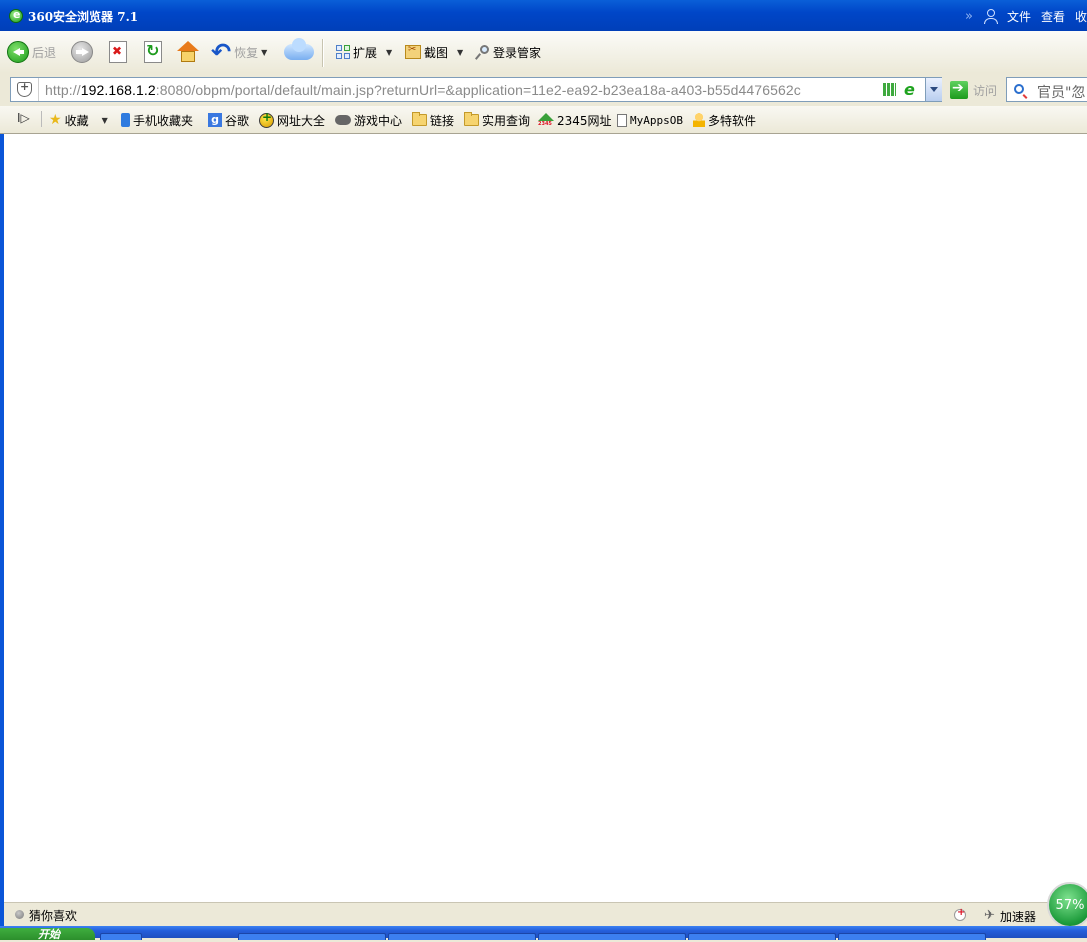 The width and height of the screenshot is (1087, 942). I want to click on screenshot-label: 截图, so click(436, 52).